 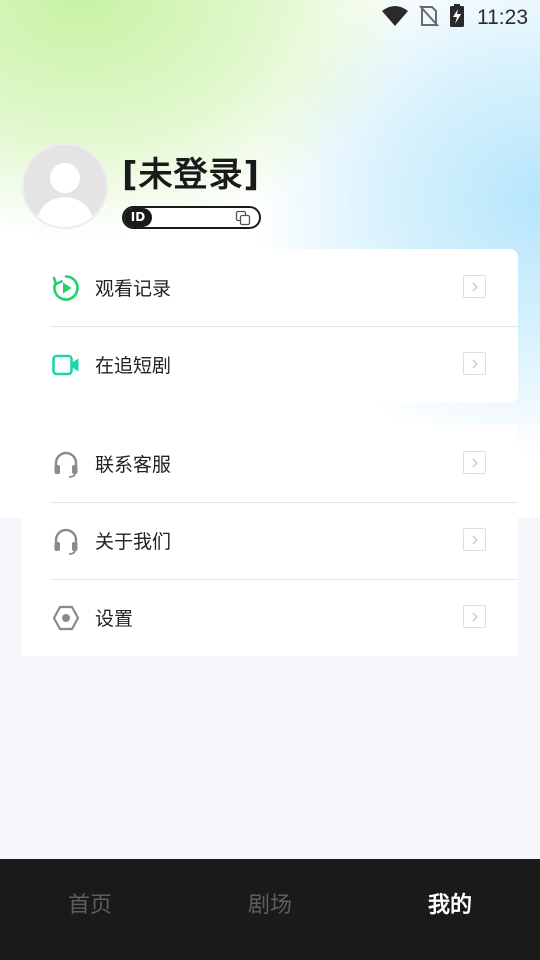 I want to click on bottom-tab-bar: 首页 剧场 我的, so click(x=270, y=909).